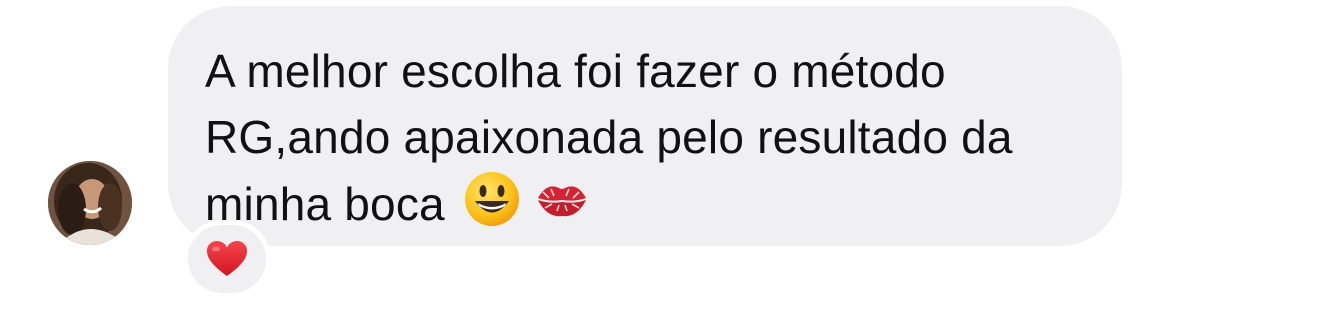 Image resolution: width=1320 pixels, height=310 pixels. I want to click on red-heart-icon, so click(227, 258).